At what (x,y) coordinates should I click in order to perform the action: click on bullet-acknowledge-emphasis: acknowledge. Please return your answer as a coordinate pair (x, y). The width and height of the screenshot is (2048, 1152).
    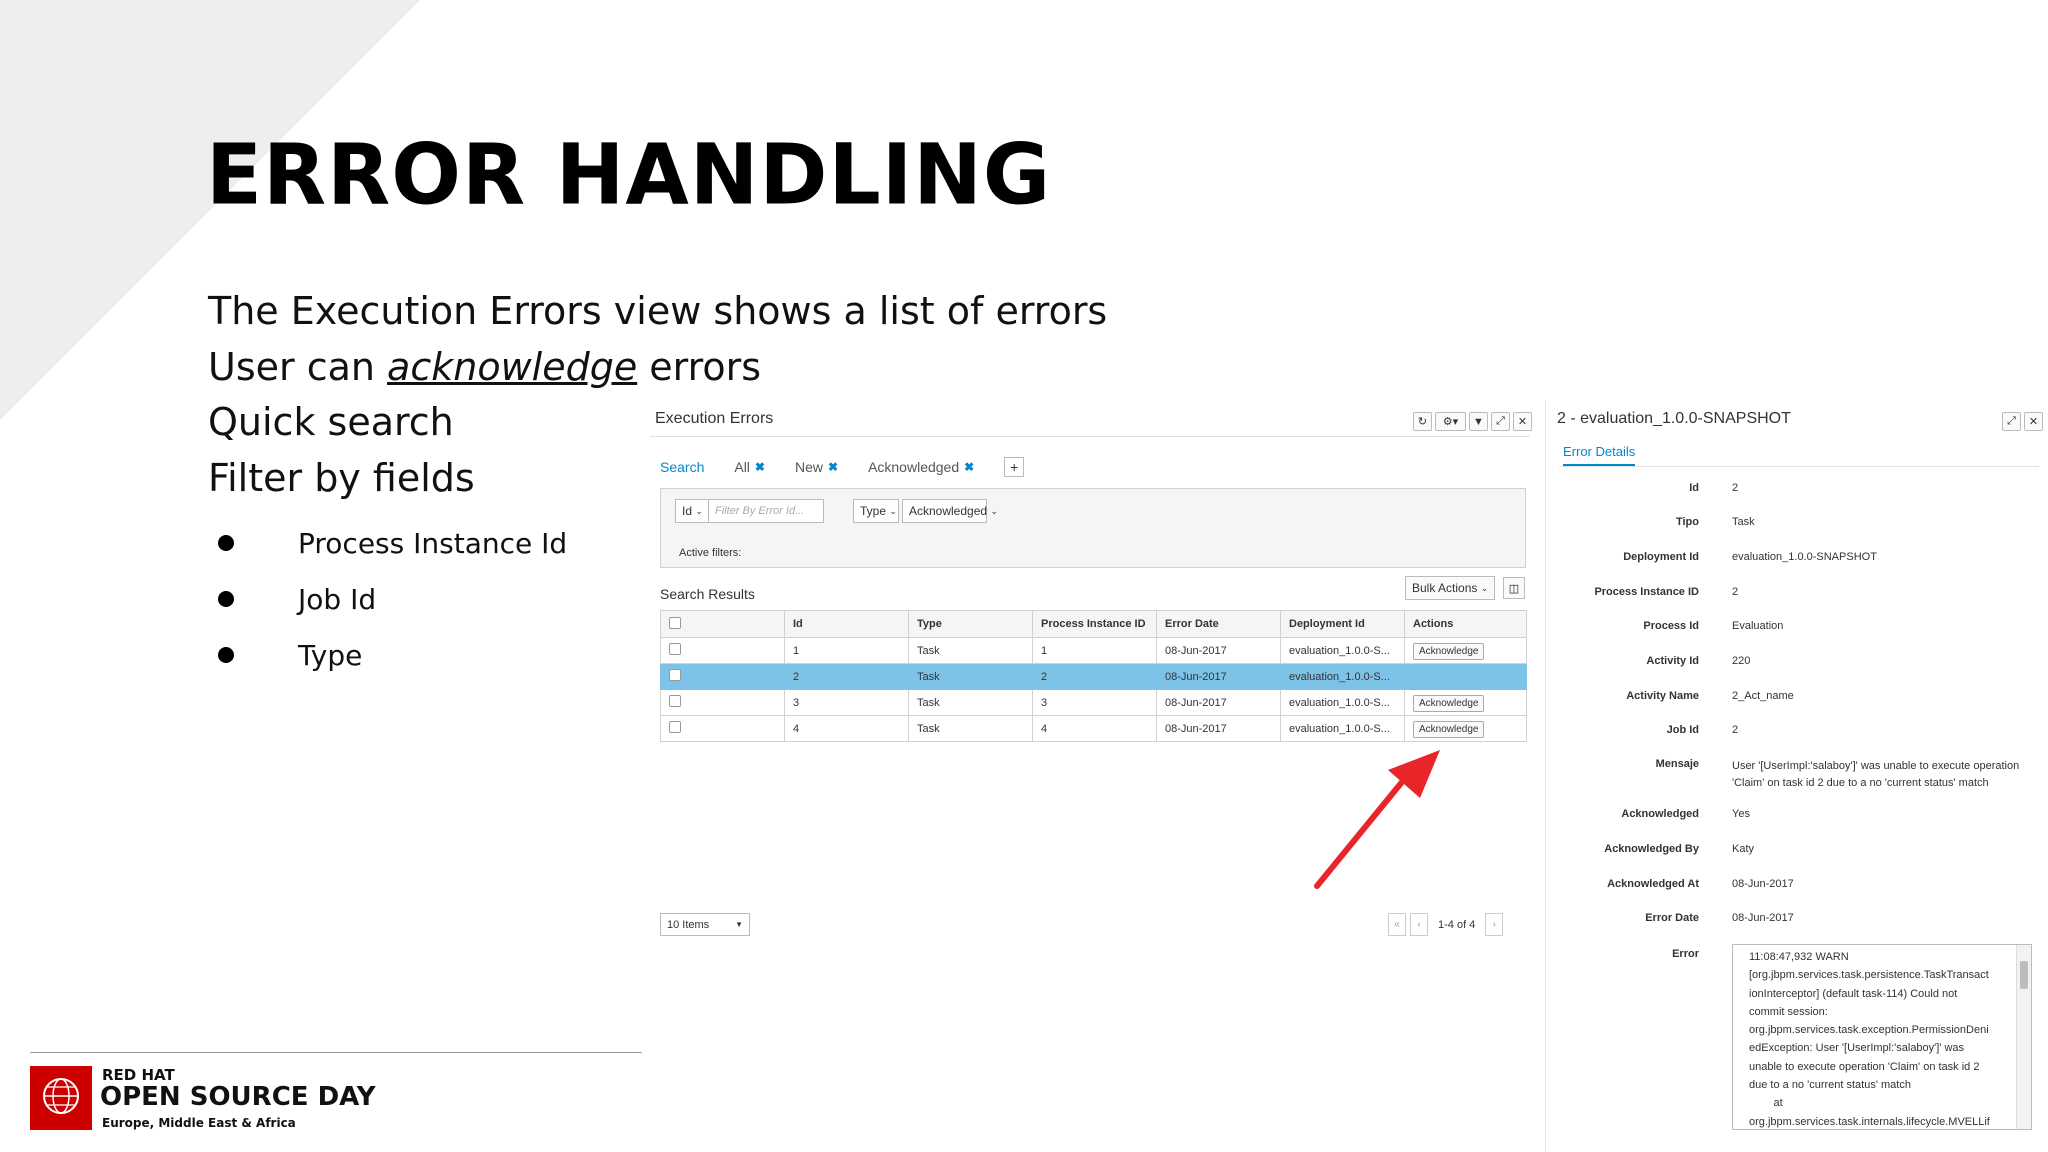
    Looking at the image, I should click on (512, 366).